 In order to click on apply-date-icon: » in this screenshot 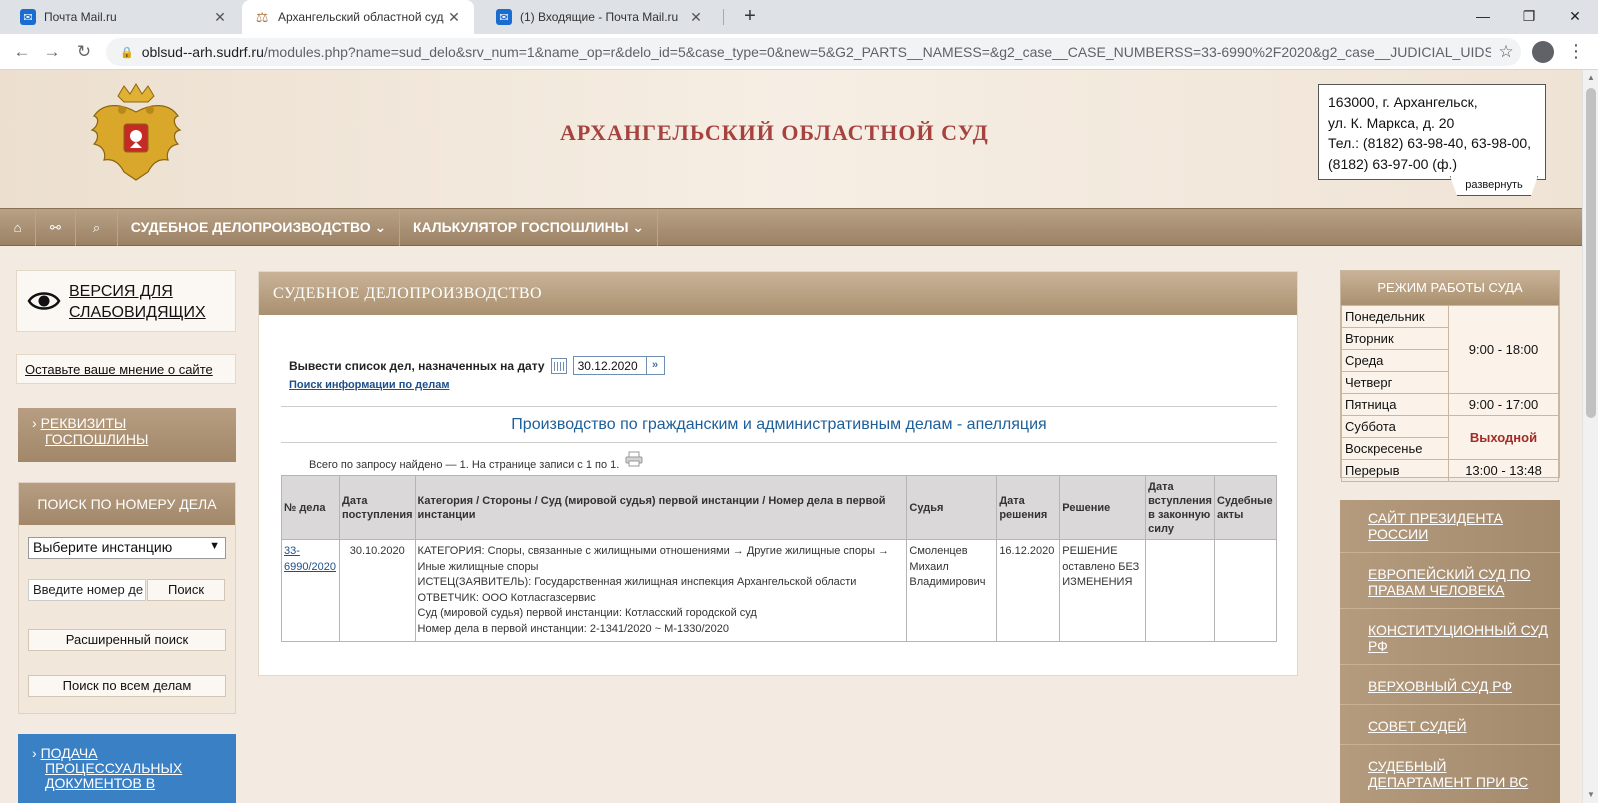, I will do `click(655, 365)`.